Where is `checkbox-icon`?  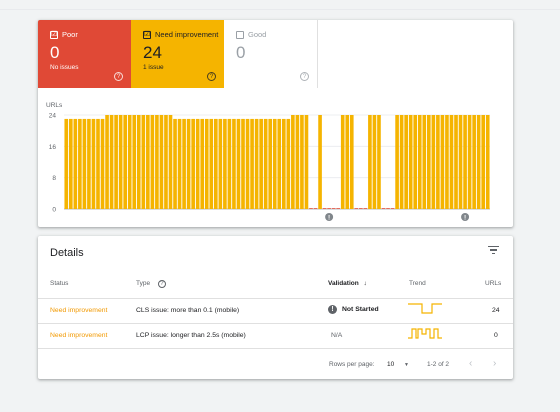 checkbox-icon is located at coordinates (240, 34).